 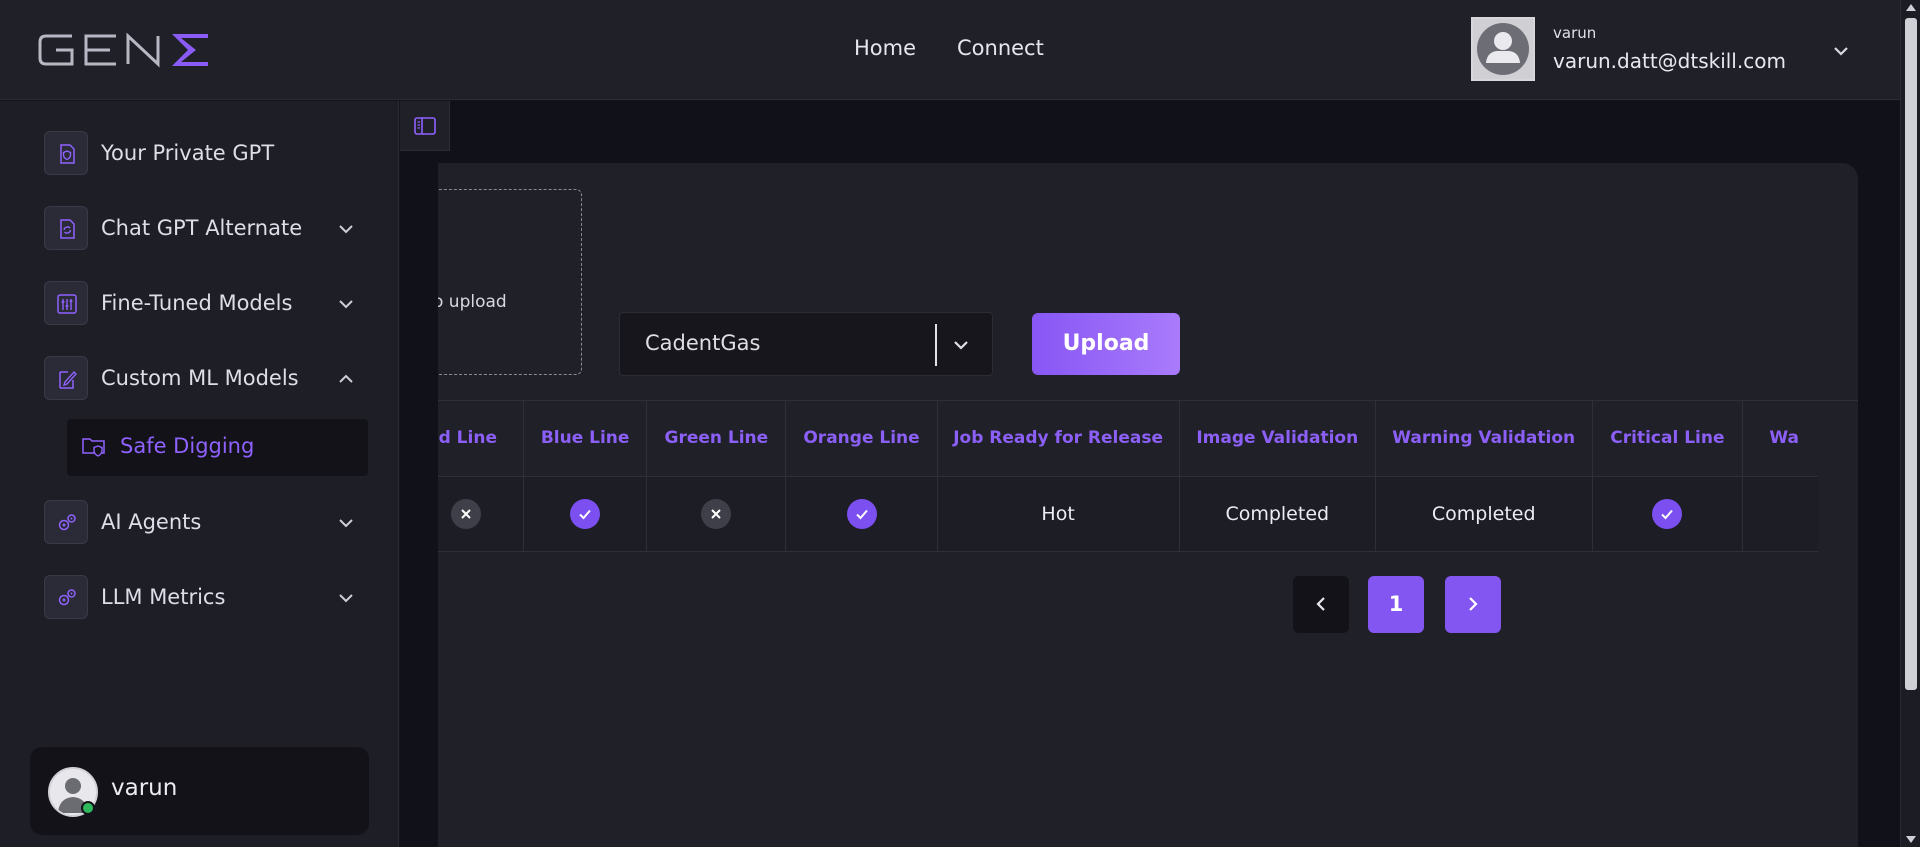 What do you see at coordinates (1669, 61) in the screenshot?
I see `header-user-email: varun.datt@dtskill.com` at bounding box center [1669, 61].